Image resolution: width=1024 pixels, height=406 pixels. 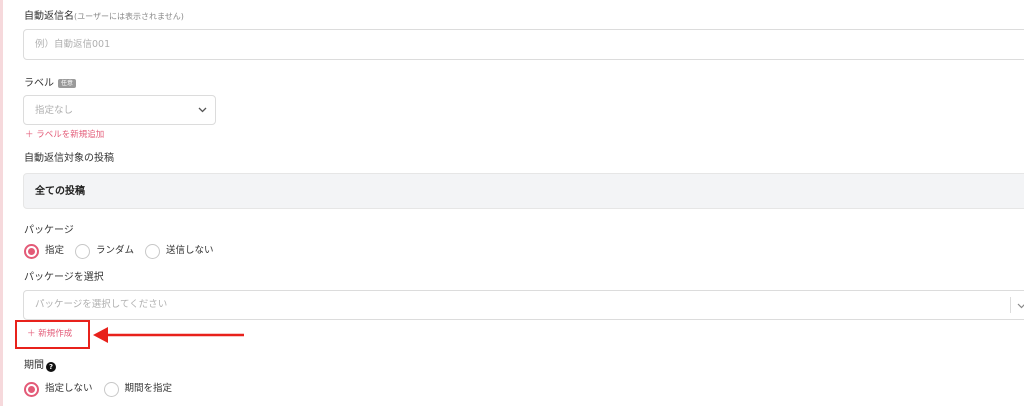 I want to click on period-label: 期間?, so click(x=40, y=366).